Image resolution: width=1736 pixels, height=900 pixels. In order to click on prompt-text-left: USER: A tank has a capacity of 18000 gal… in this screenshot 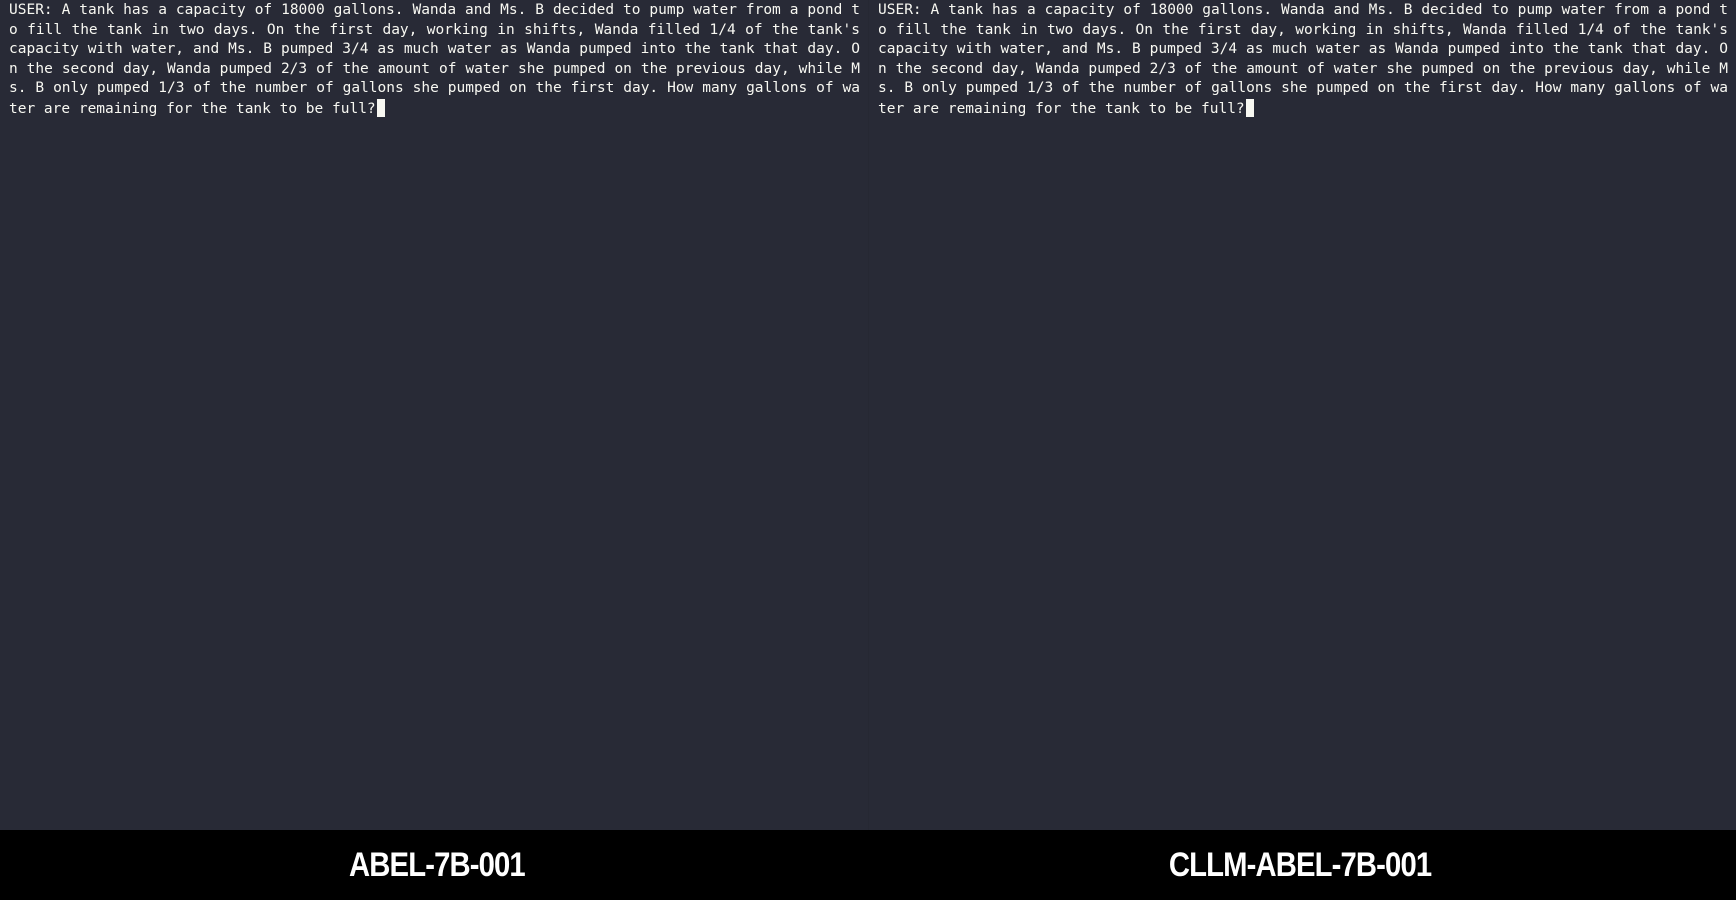, I will do `click(438, 59)`.